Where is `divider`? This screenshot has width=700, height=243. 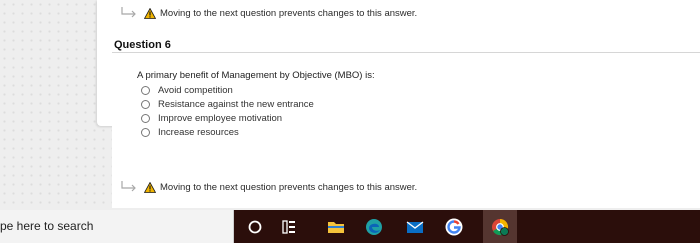 divider is located at coordinates (406, 52).